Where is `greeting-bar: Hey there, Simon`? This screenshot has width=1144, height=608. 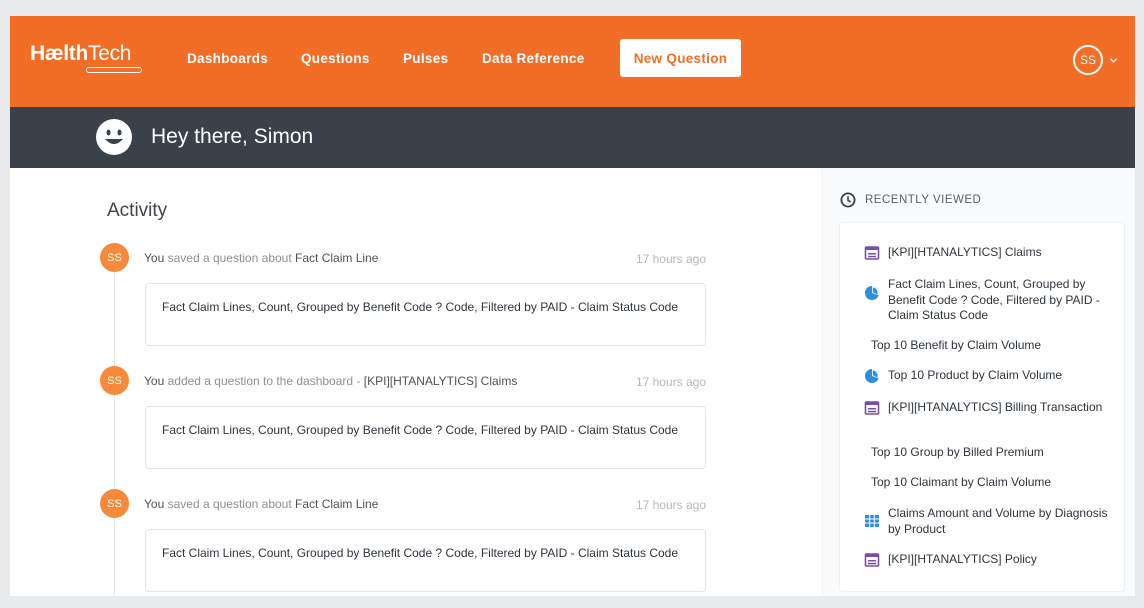
greeting-bar: Hey there, Simon is located at coordinates (572, 137).